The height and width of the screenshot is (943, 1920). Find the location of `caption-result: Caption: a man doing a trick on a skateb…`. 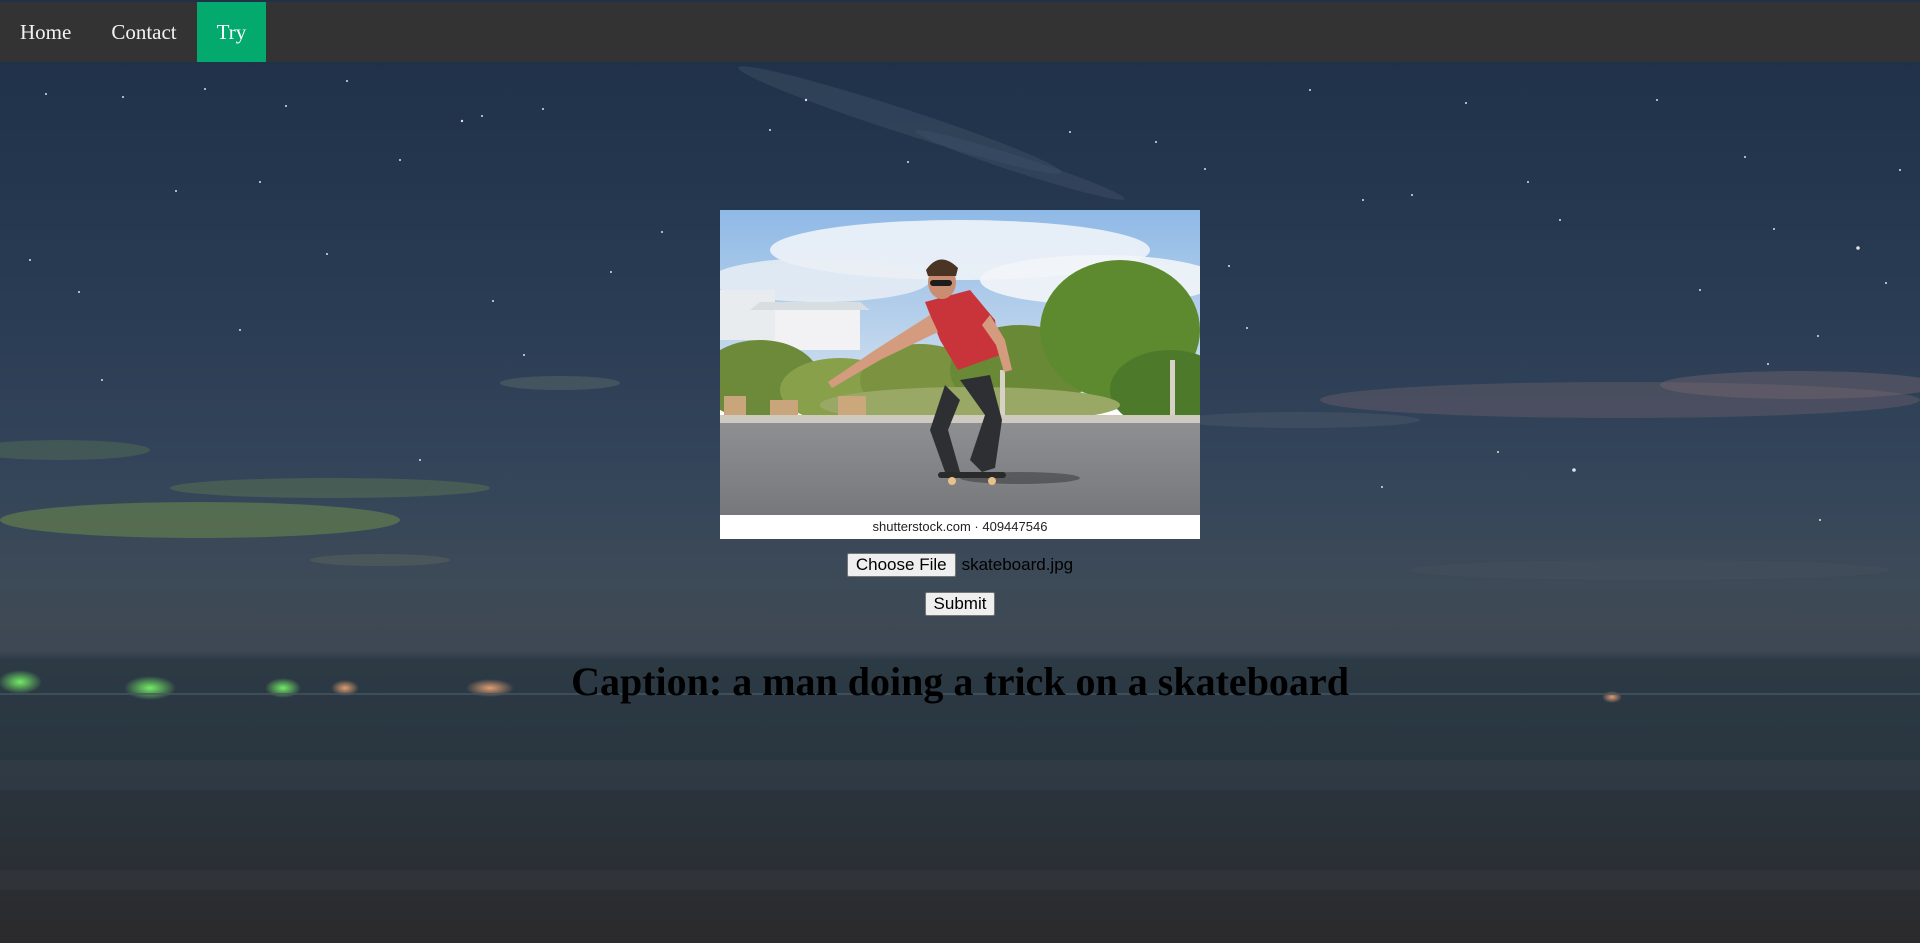

caption-result: Caption: a man doing a trick on a skateb… is located at coordinates (960, 681).